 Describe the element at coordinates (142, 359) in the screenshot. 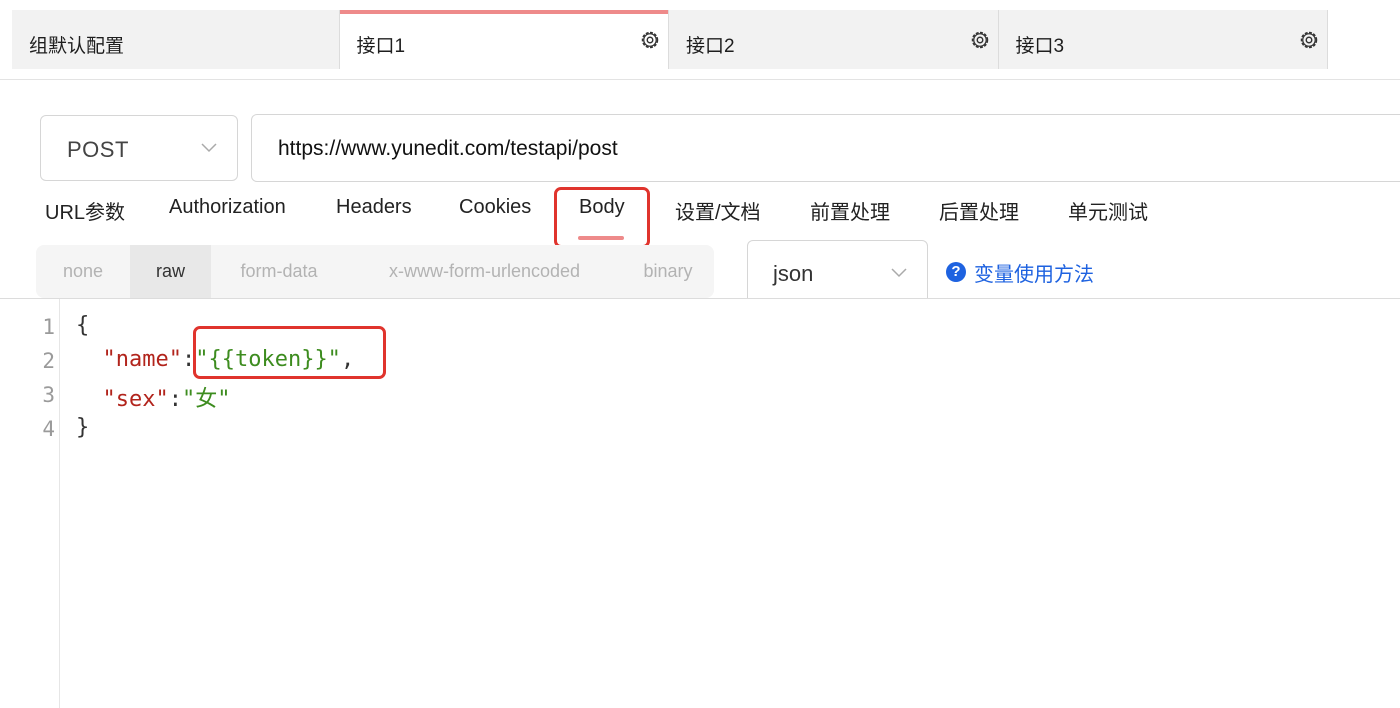

I see `json-key-name: "name"` at that location.